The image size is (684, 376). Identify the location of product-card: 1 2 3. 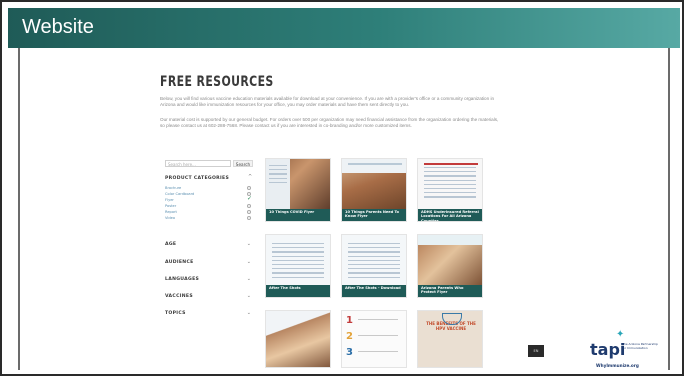
(374, 339).